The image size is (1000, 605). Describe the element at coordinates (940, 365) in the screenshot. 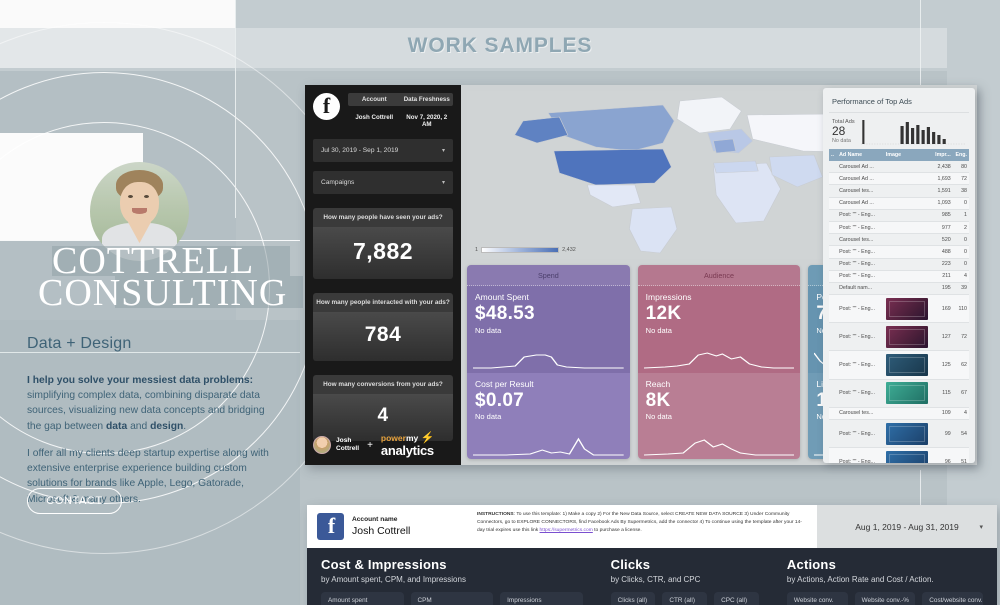

I see `row-impressions: 125` at that location.